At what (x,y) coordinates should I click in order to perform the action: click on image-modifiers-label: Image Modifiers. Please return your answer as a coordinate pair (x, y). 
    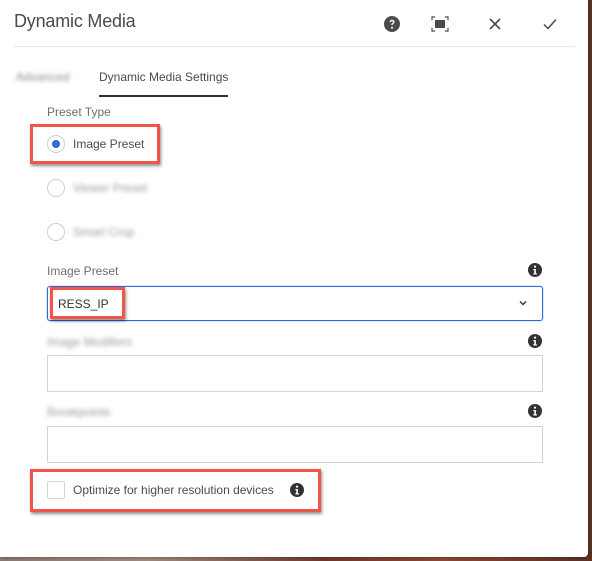
    Looking at the image, I should click on (90, 342).